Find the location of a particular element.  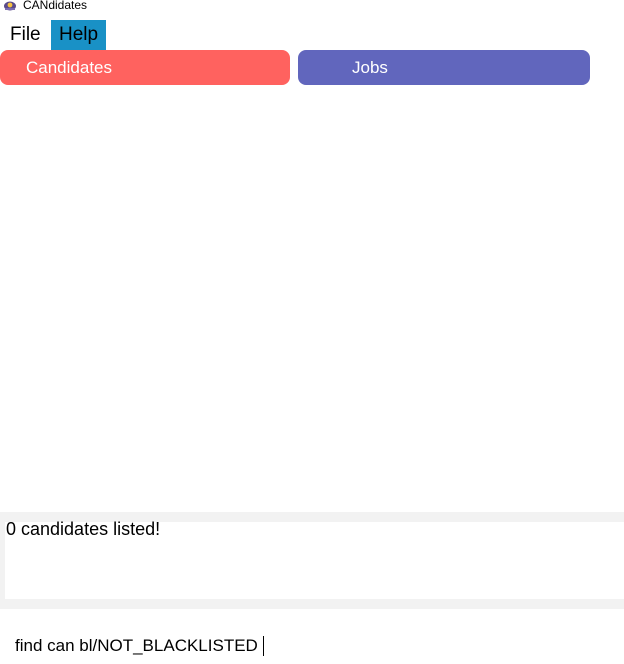

tab-jobs: Jobs is located at coordinates (444, 67).